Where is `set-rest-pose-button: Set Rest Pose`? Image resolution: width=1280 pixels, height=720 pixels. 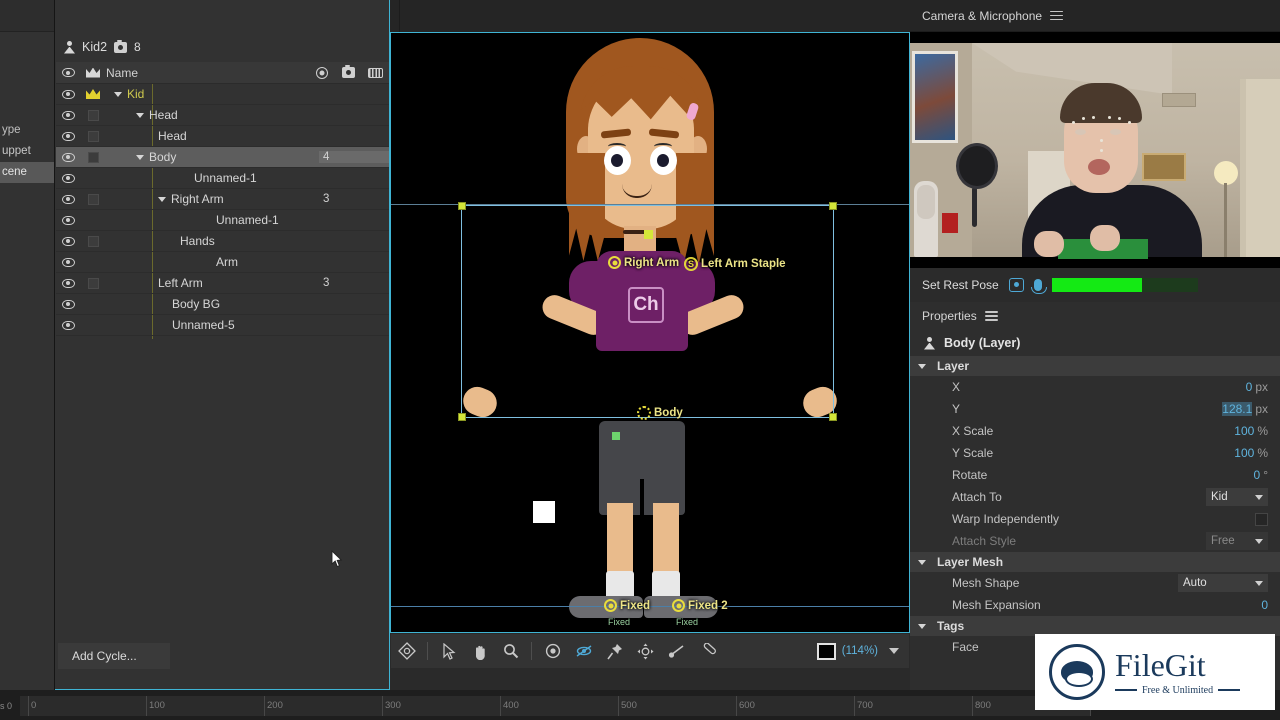 set-rest-pose-button: Set Rest Pose is located at coordinates (960, 285).